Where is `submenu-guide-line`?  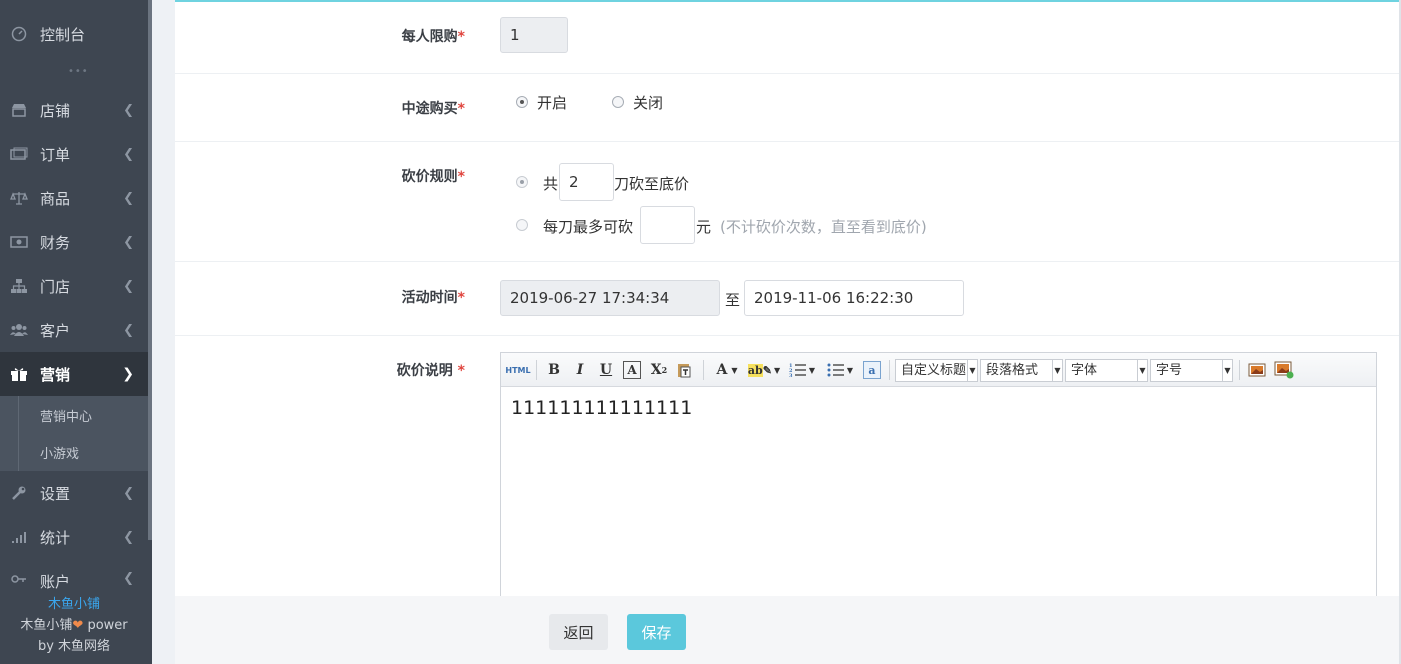 submenu-guide-line is located at coordinates (18, 433).